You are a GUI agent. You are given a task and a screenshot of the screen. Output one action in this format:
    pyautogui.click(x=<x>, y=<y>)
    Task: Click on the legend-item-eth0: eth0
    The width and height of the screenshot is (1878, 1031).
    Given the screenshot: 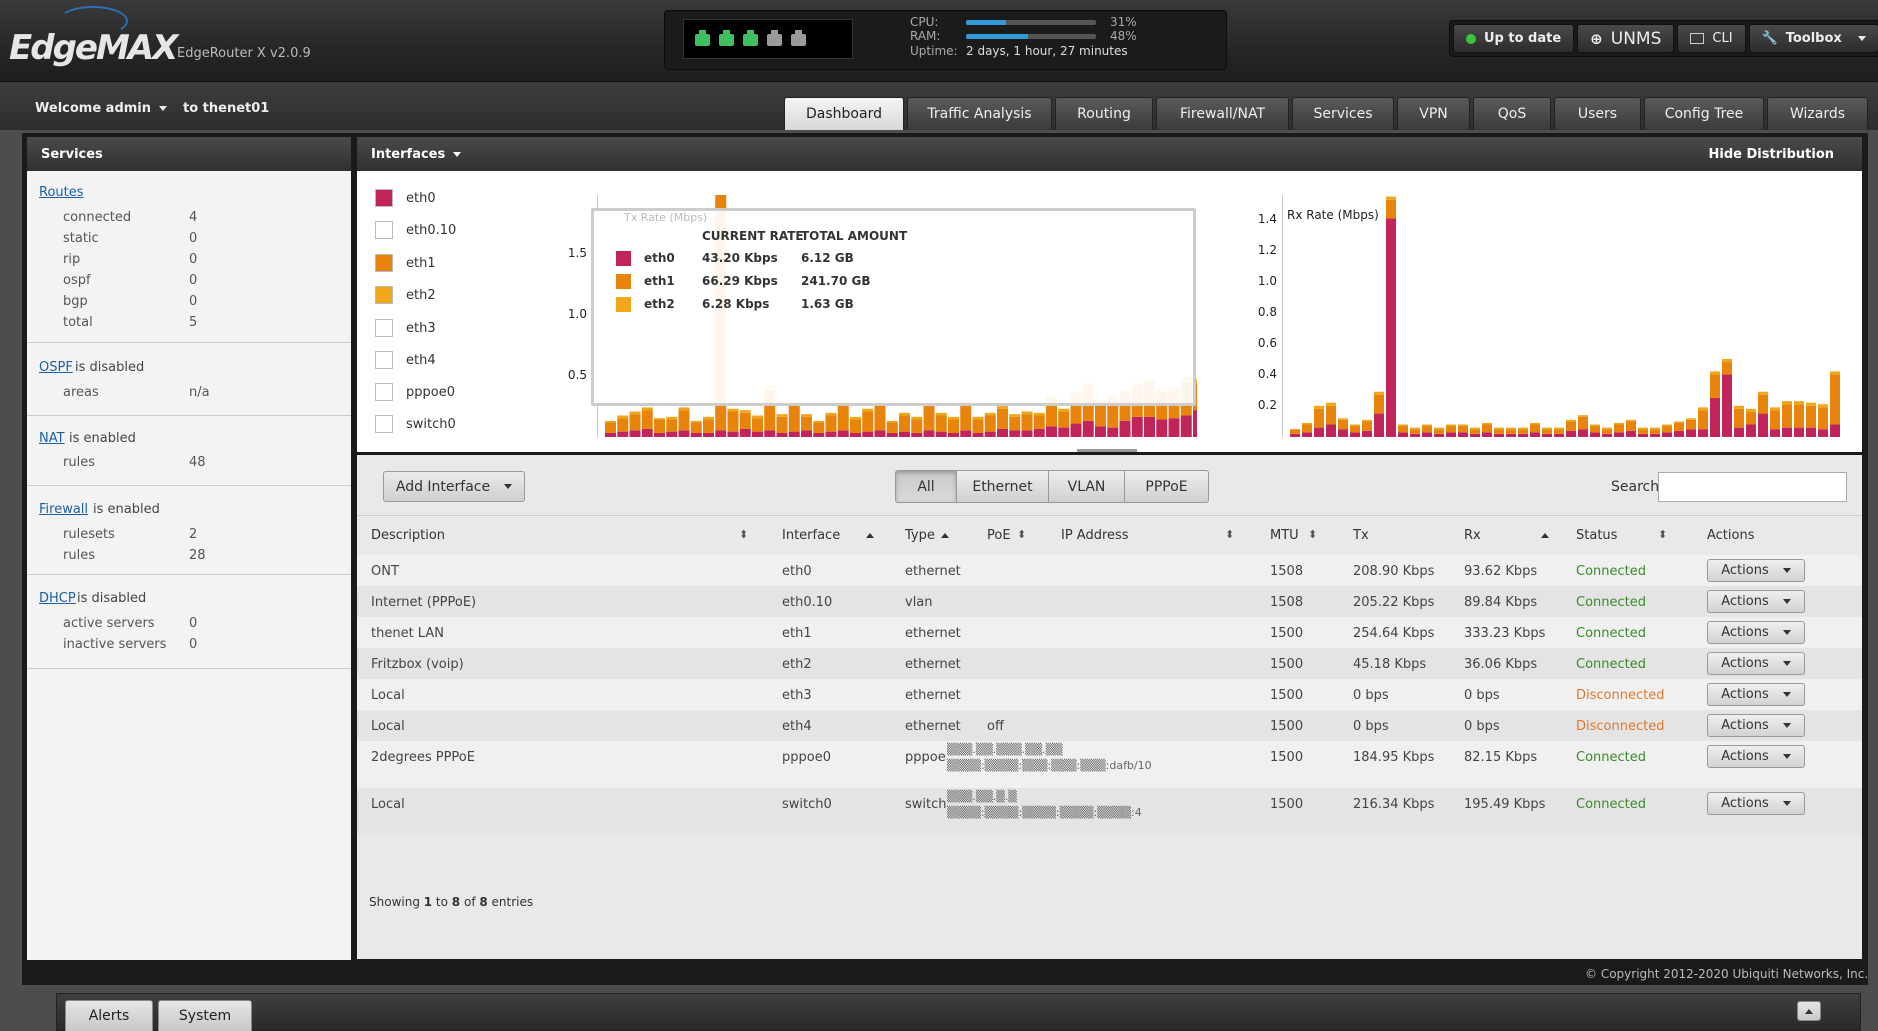 What is the action you would take?
    pyautogui.click(x=405, y=198)
    